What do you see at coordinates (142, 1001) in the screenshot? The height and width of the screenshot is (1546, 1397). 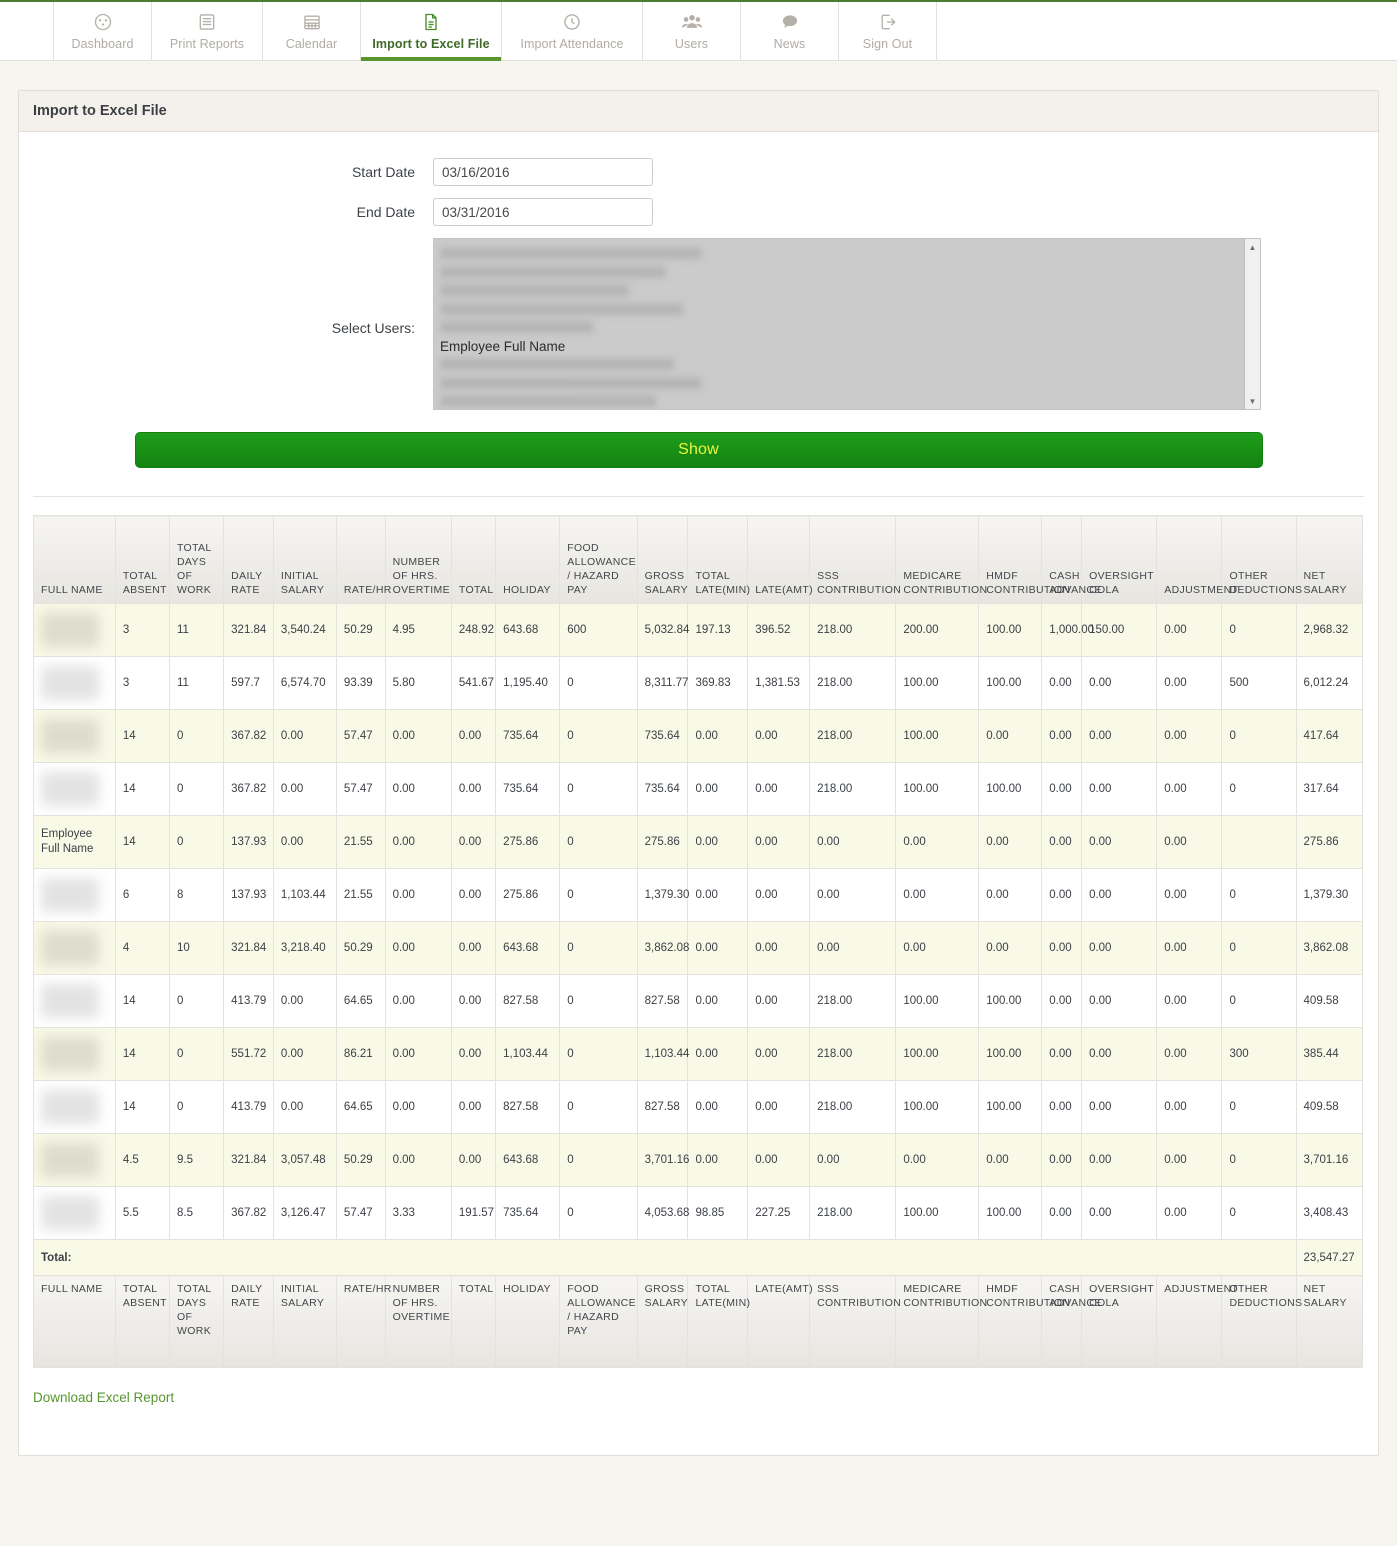 I see `table-cell: 14` at bounding box center [142, 1001].